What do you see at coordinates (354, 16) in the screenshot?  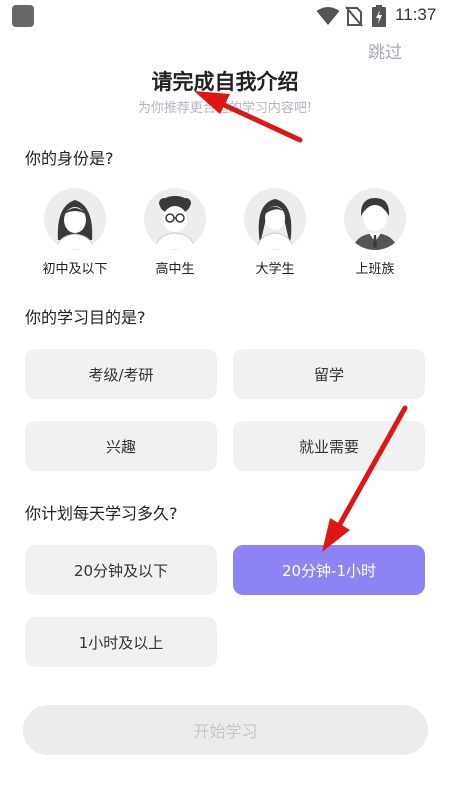 I see `no-sim-icon` at bounding box center [354, 16].